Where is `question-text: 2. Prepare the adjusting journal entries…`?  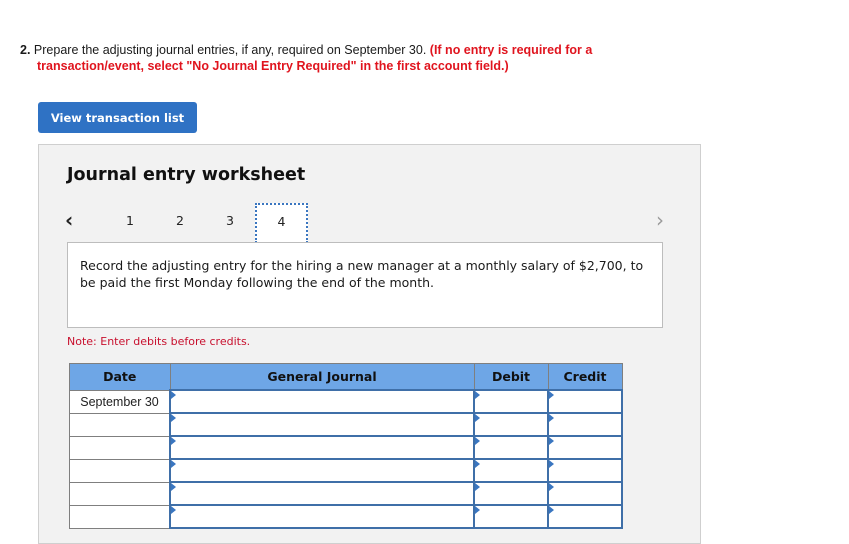
question-text: 2. Prepare the adjusting journal entries… is located at coordinates (330, 58).